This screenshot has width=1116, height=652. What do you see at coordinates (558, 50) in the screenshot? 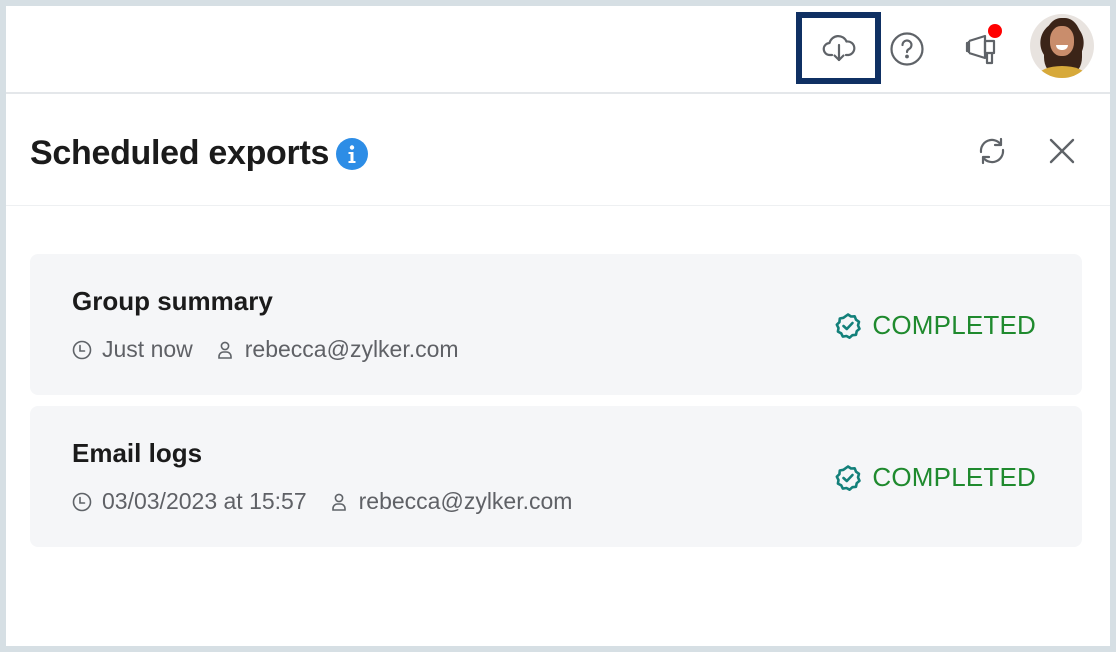
I see `top-bar` at bounding box center [558, 50].